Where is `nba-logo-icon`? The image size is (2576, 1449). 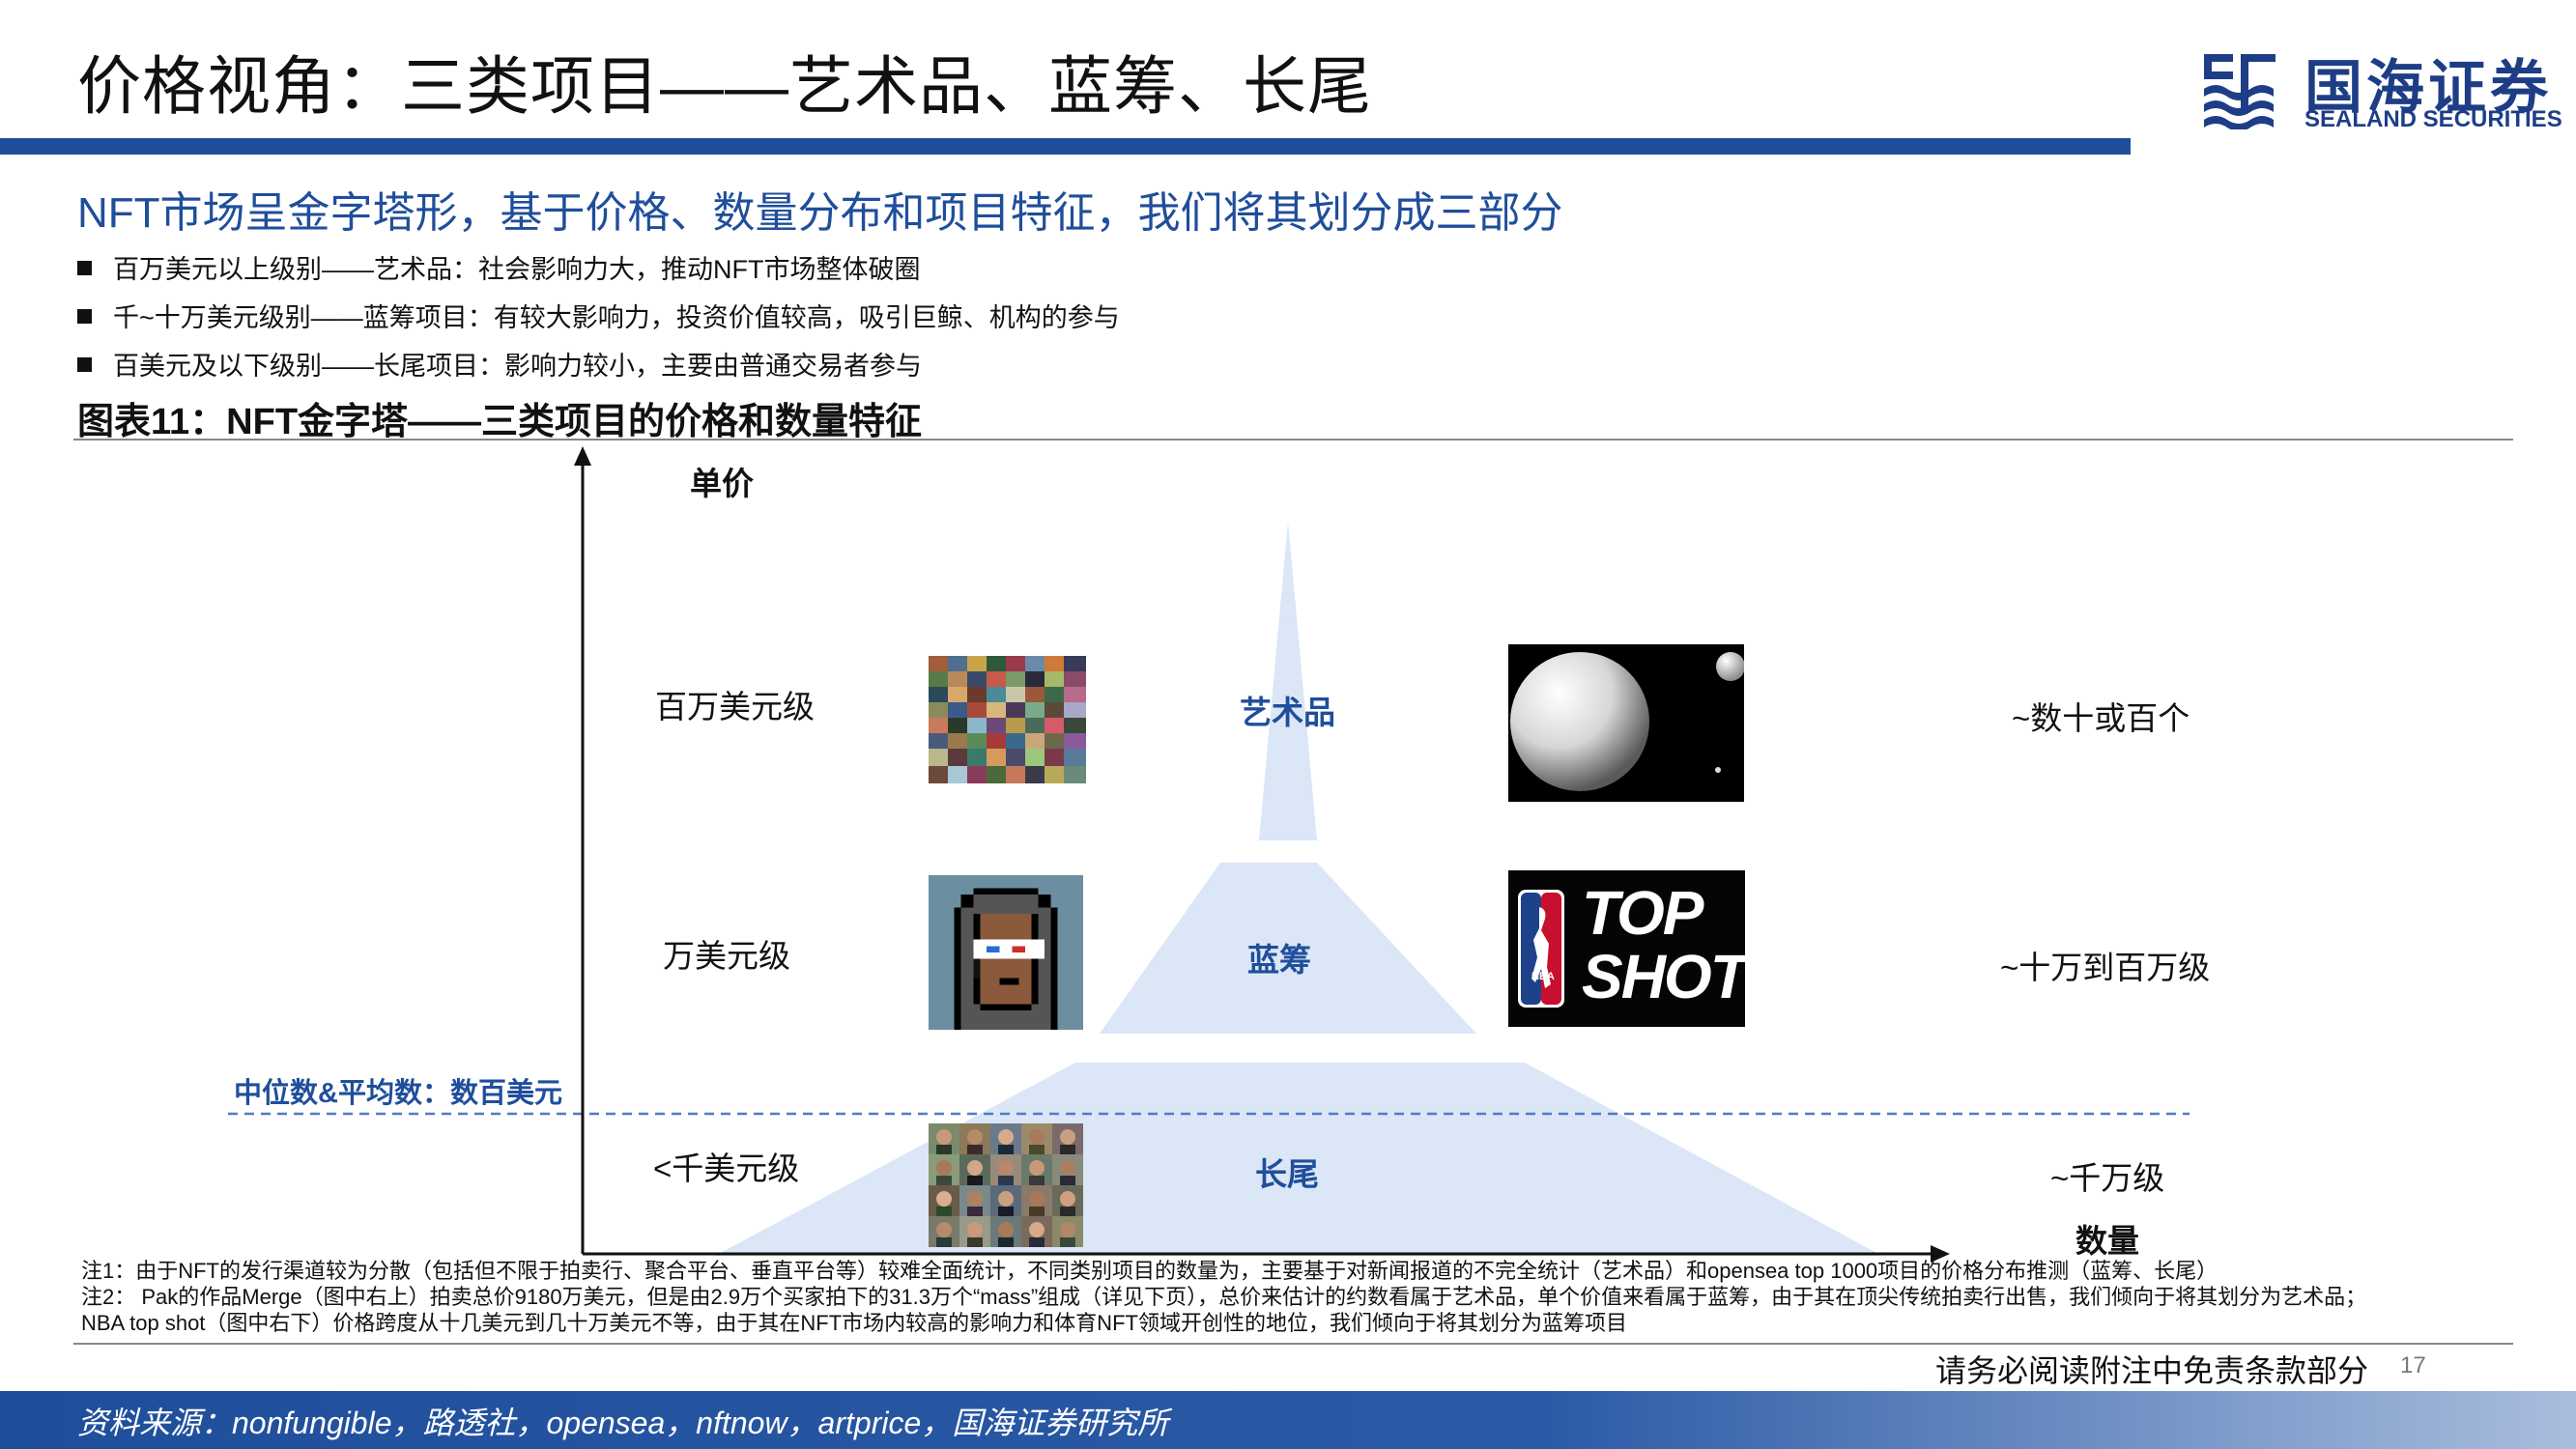
nba-logo-icon is located at coordinates (1541, 949).